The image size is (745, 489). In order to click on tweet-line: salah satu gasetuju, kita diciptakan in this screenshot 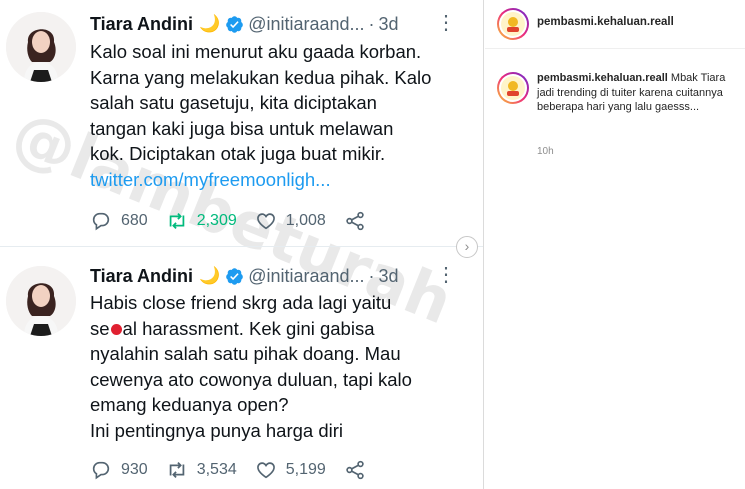, I will do `click(233, 102)`.